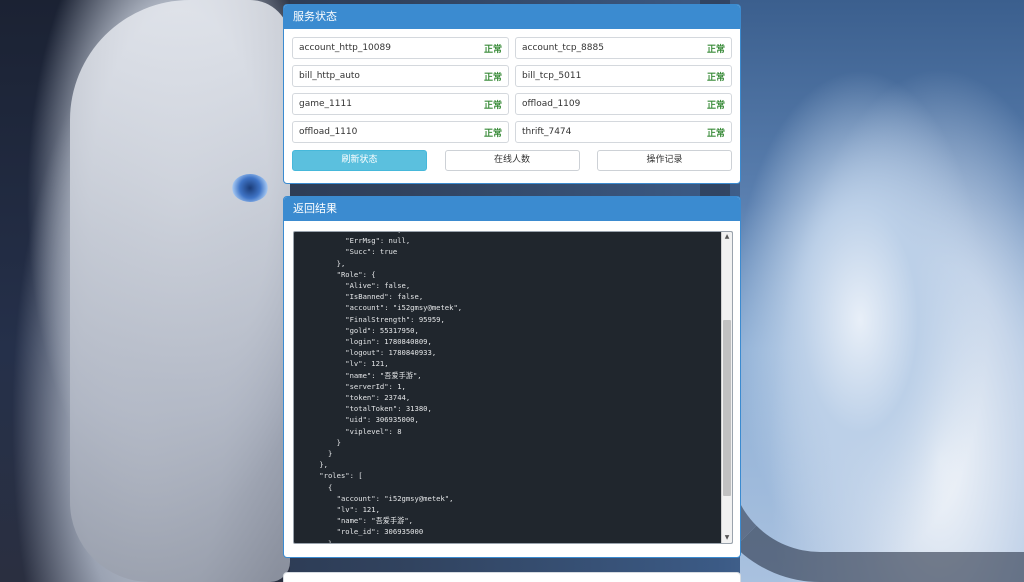  Describe the element at coordinates (623, 76) in the screenshot. I see `service-item-bill-tcp: bill_tcp_5011 正常` at that location.